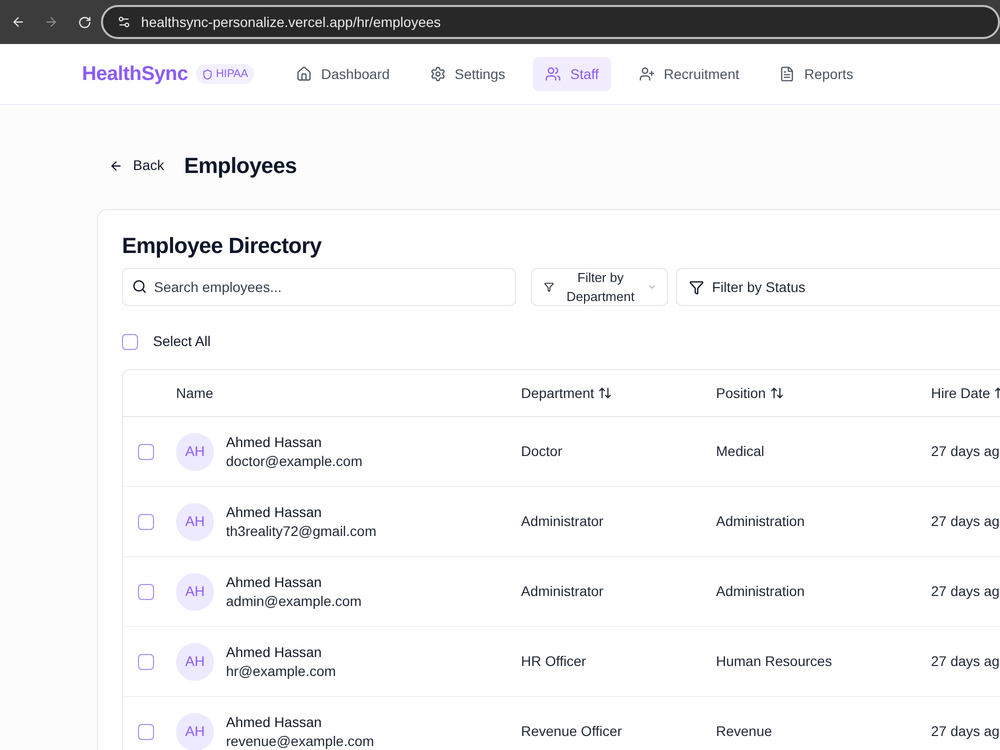 This screenshot has width=1000, height=750. What do you see at coordinates (232, 74) in the screenshot?
I see `badge-text: HIPAA` at bounding box center [232, 74].